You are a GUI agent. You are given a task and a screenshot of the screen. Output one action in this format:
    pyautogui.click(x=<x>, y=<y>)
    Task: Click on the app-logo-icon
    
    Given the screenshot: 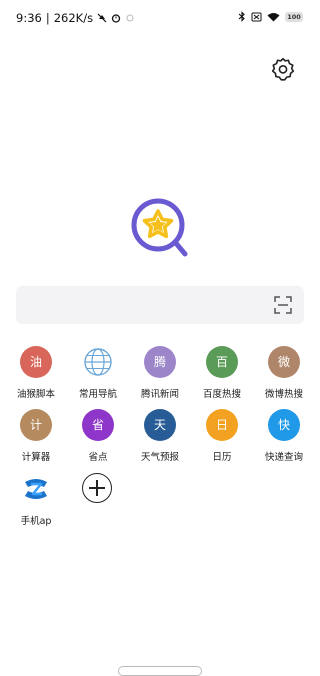 What is the action you would take?
    pyautogui.click(x=36, y=489)
    